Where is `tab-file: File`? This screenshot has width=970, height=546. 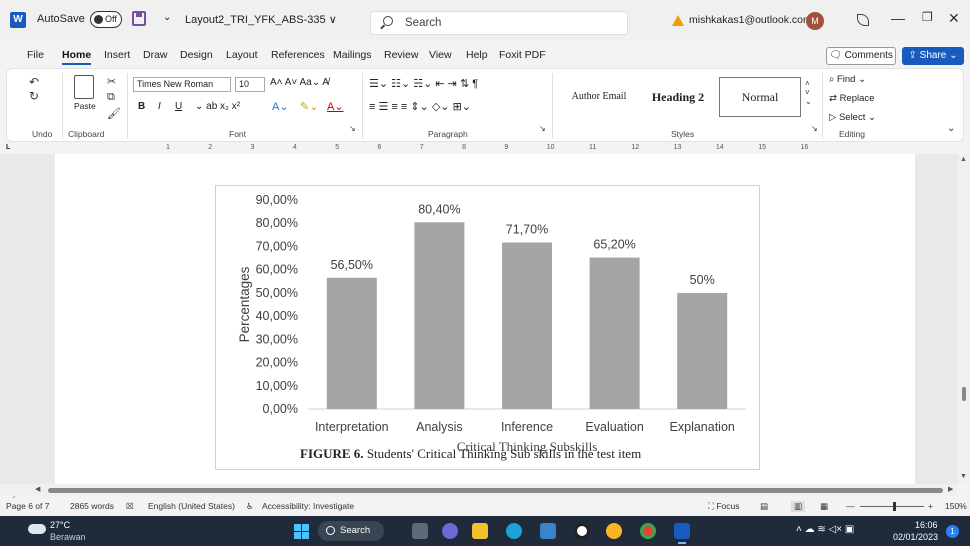
tab-file: File is located at coordinates (35, 55).